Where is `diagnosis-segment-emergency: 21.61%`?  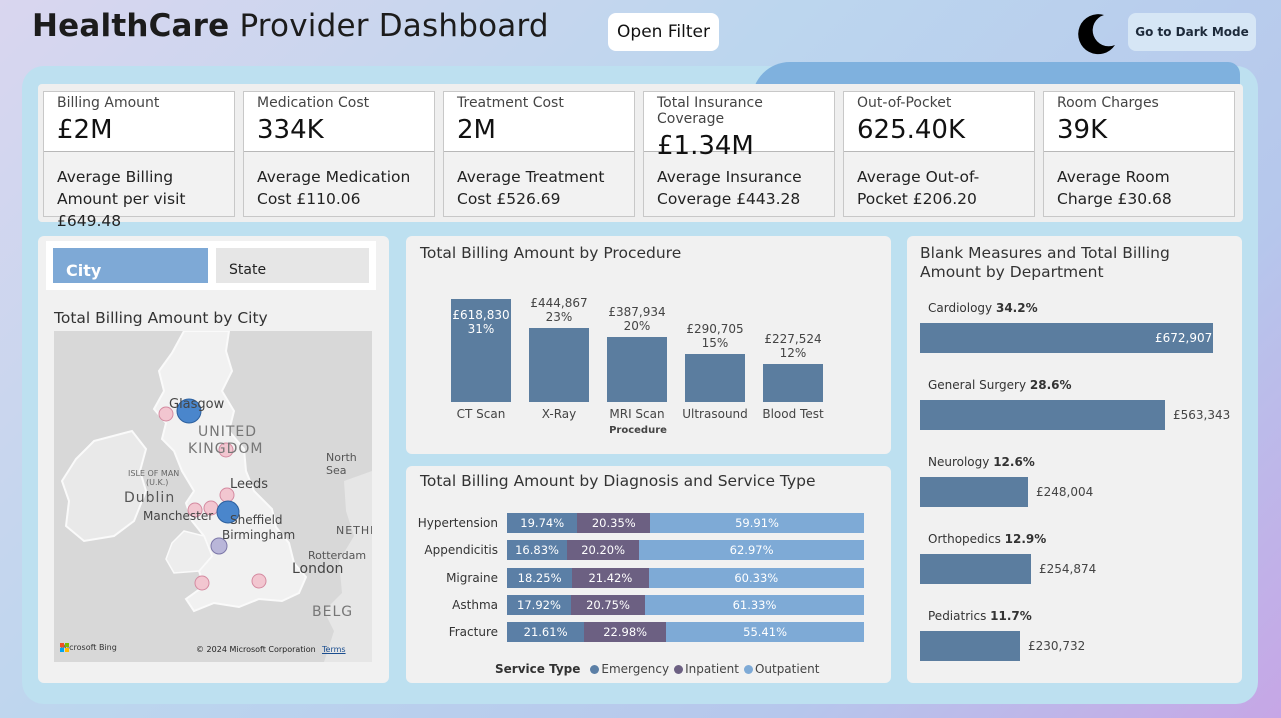
diagnosis-segment-emergency: 21.61% is located at coordinates (546, 632).